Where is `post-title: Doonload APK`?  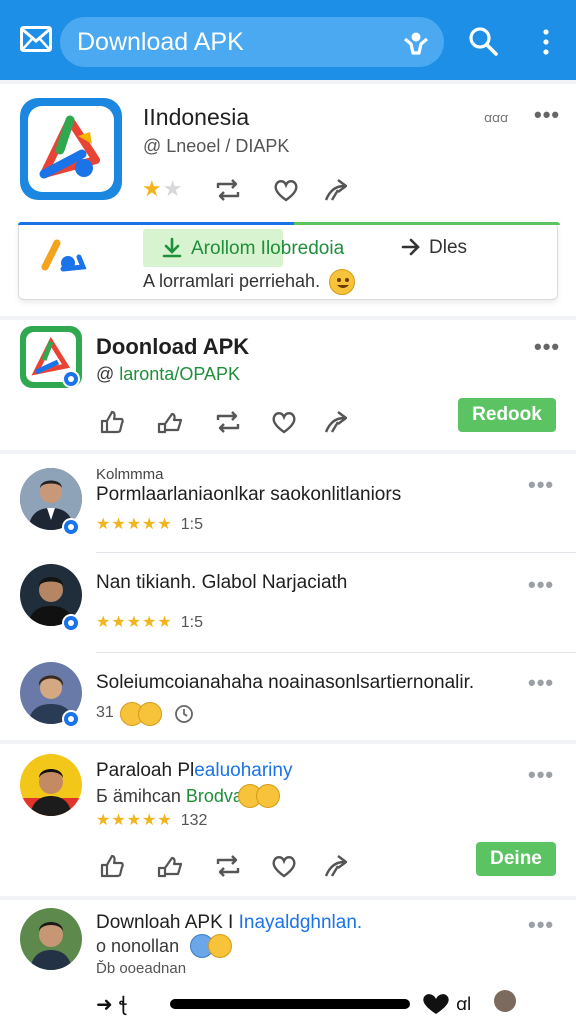
post-title: Doonload APK is located at coordinates (173, 346).